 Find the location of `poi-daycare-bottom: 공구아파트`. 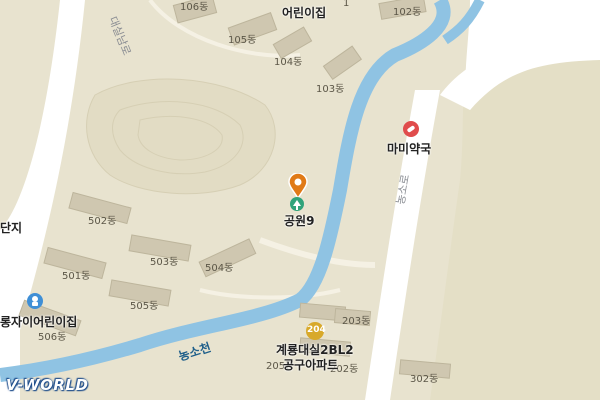

poi-daycare-bottom: 공구아파트 is located at coordinates (310, 364).